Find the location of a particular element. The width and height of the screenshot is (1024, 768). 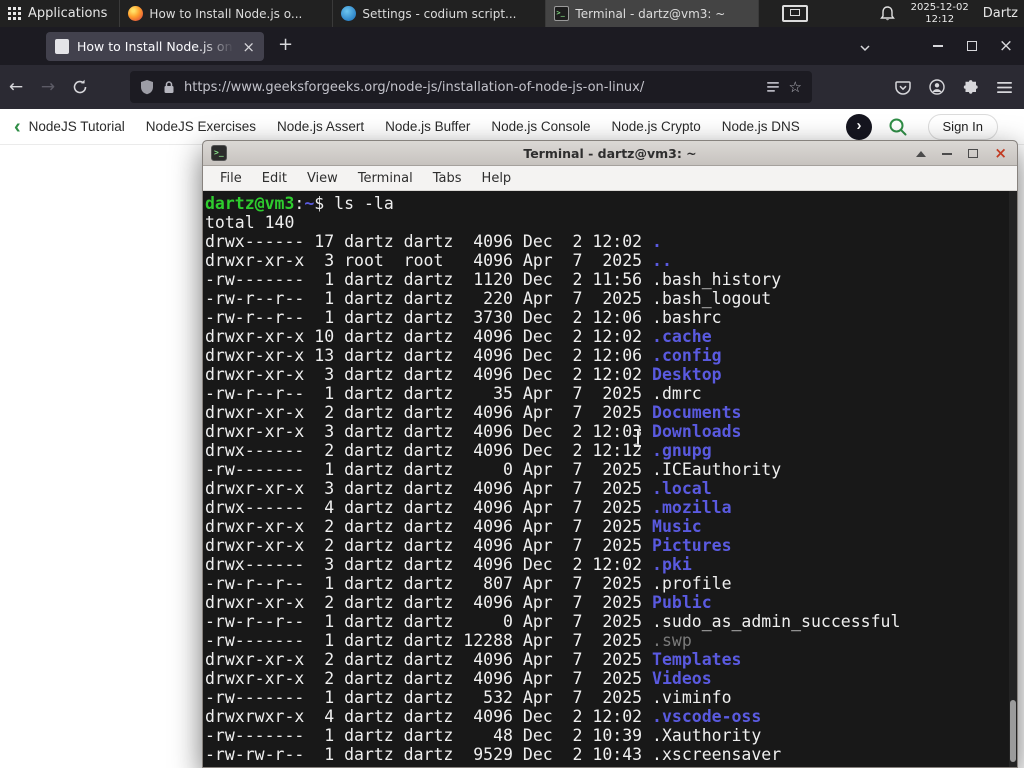

extensions-puzzle-icon is located at coordinates (971, 87).